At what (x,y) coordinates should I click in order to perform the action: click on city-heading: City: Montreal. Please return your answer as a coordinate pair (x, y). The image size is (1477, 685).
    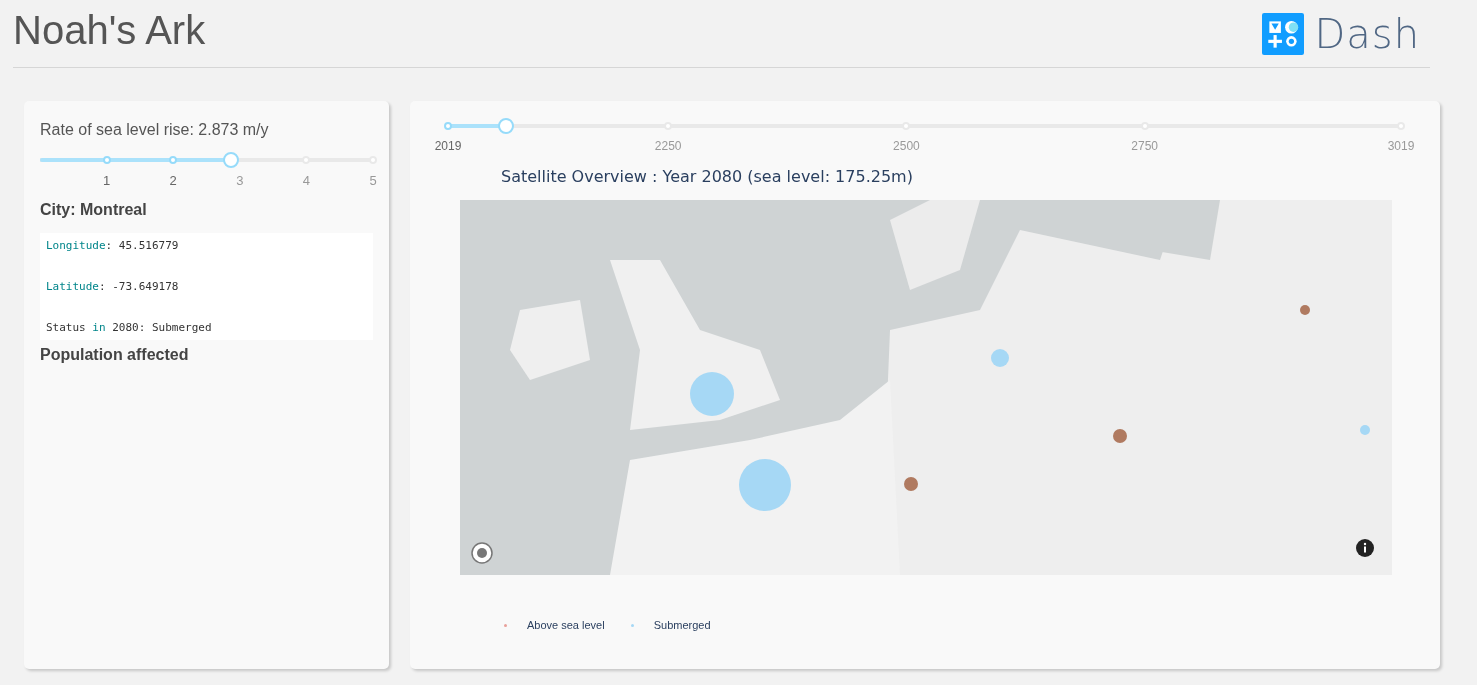
    Looking at the image, I should click on (94, 210).